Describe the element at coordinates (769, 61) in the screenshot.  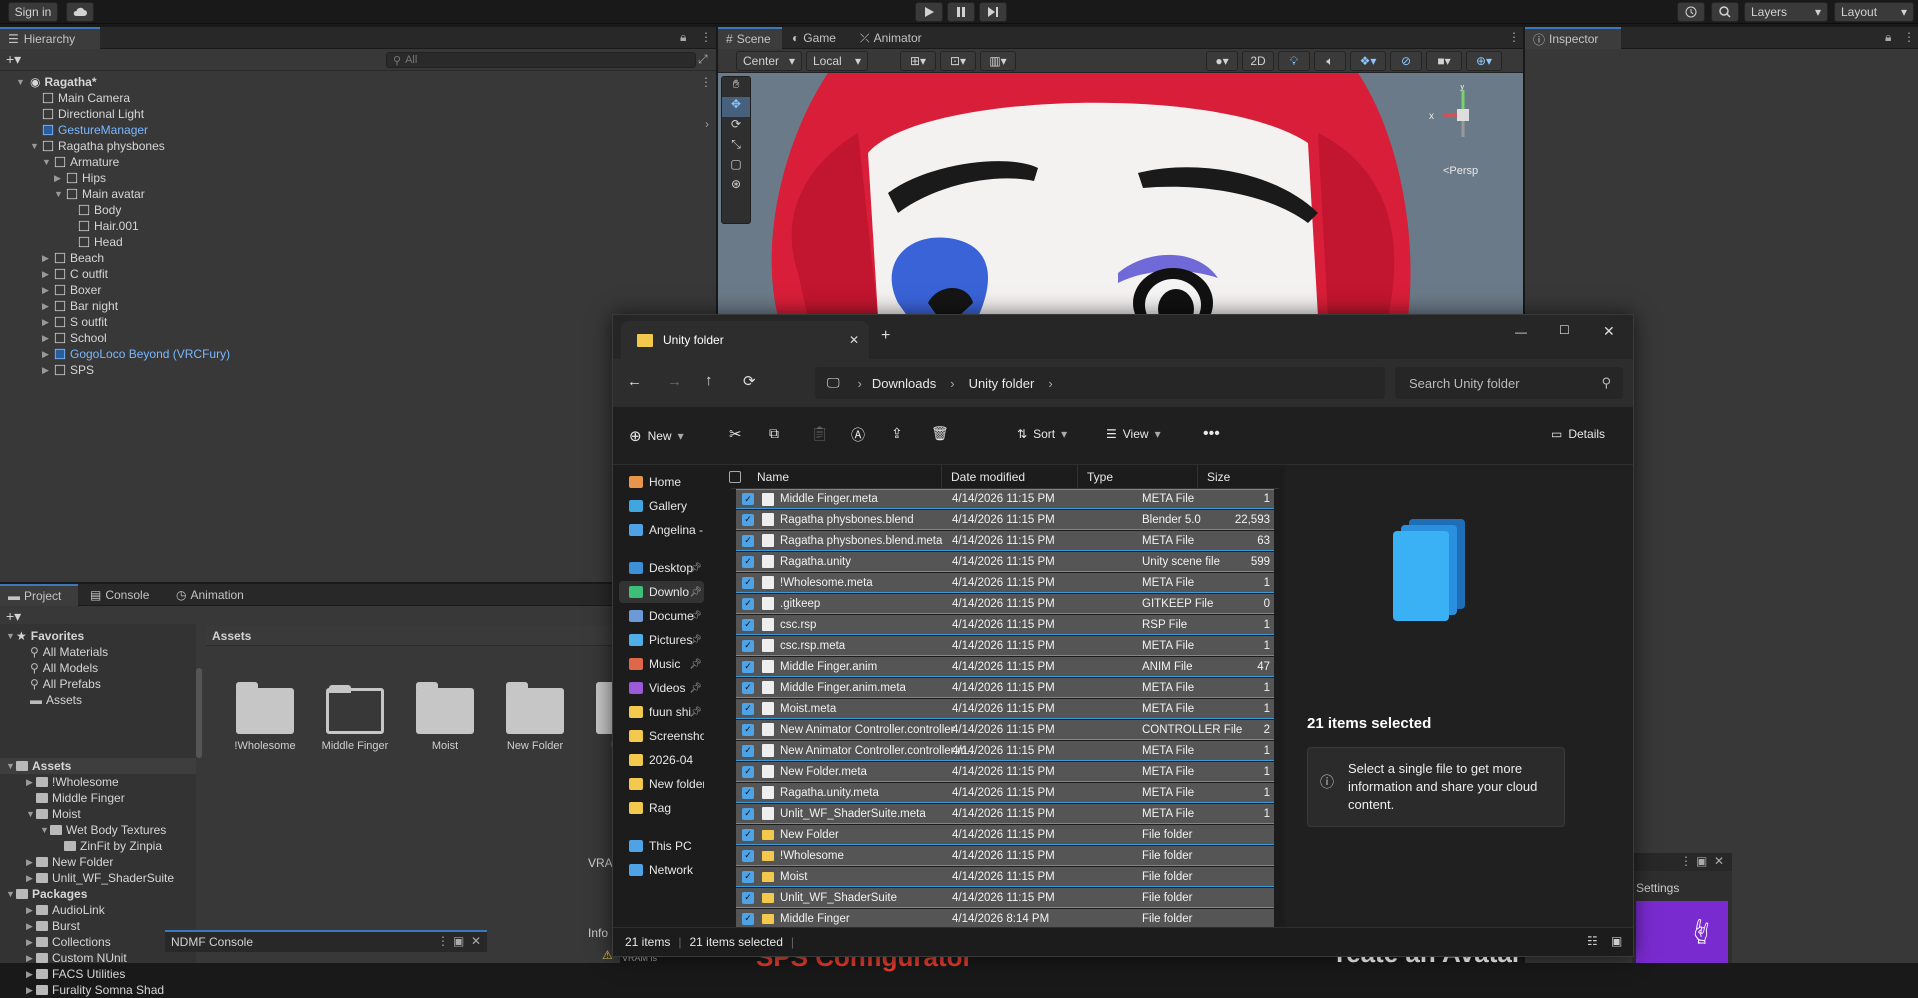
I see `pivot-dropdown: Center ▾` at that location.